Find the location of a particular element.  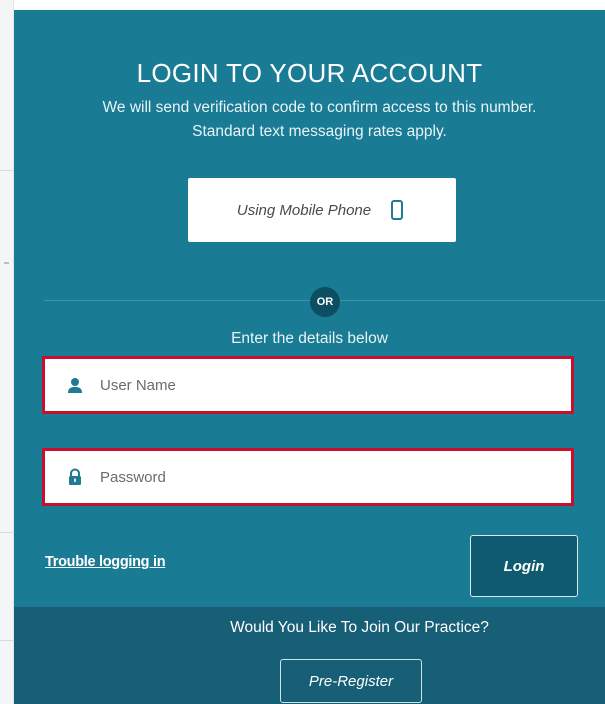

using-mobile-phone-button: Using Mobile Phone is located at coordinates (322, 210).